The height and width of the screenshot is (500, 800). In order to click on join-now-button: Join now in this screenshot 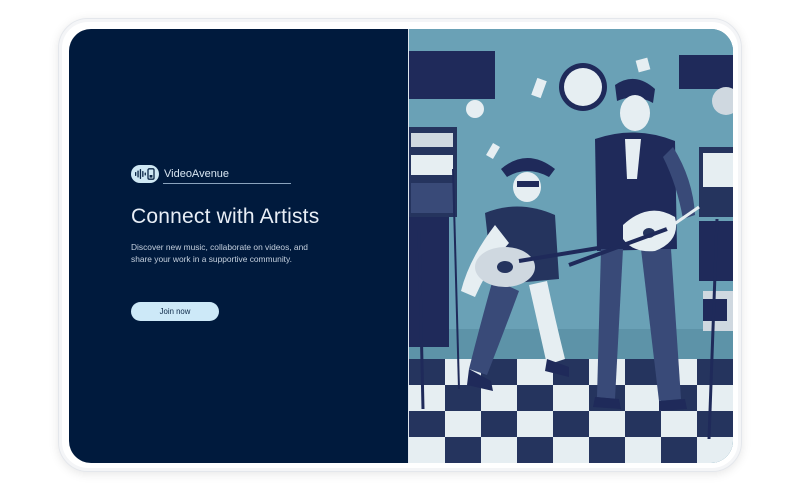, I will do `click(175, 311)`.